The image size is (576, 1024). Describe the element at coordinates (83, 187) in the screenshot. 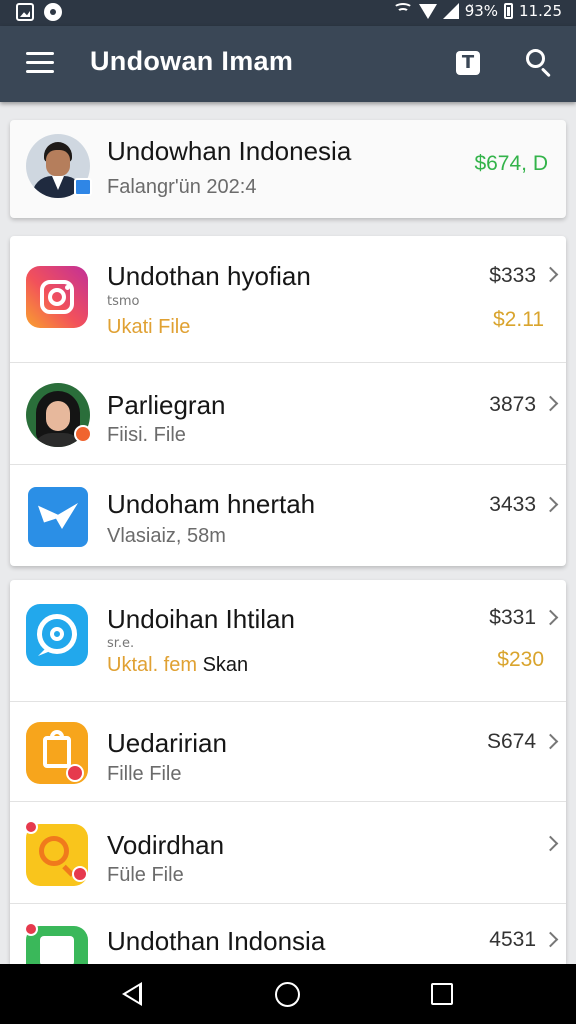

I see `profile-badge-icon` at that location.